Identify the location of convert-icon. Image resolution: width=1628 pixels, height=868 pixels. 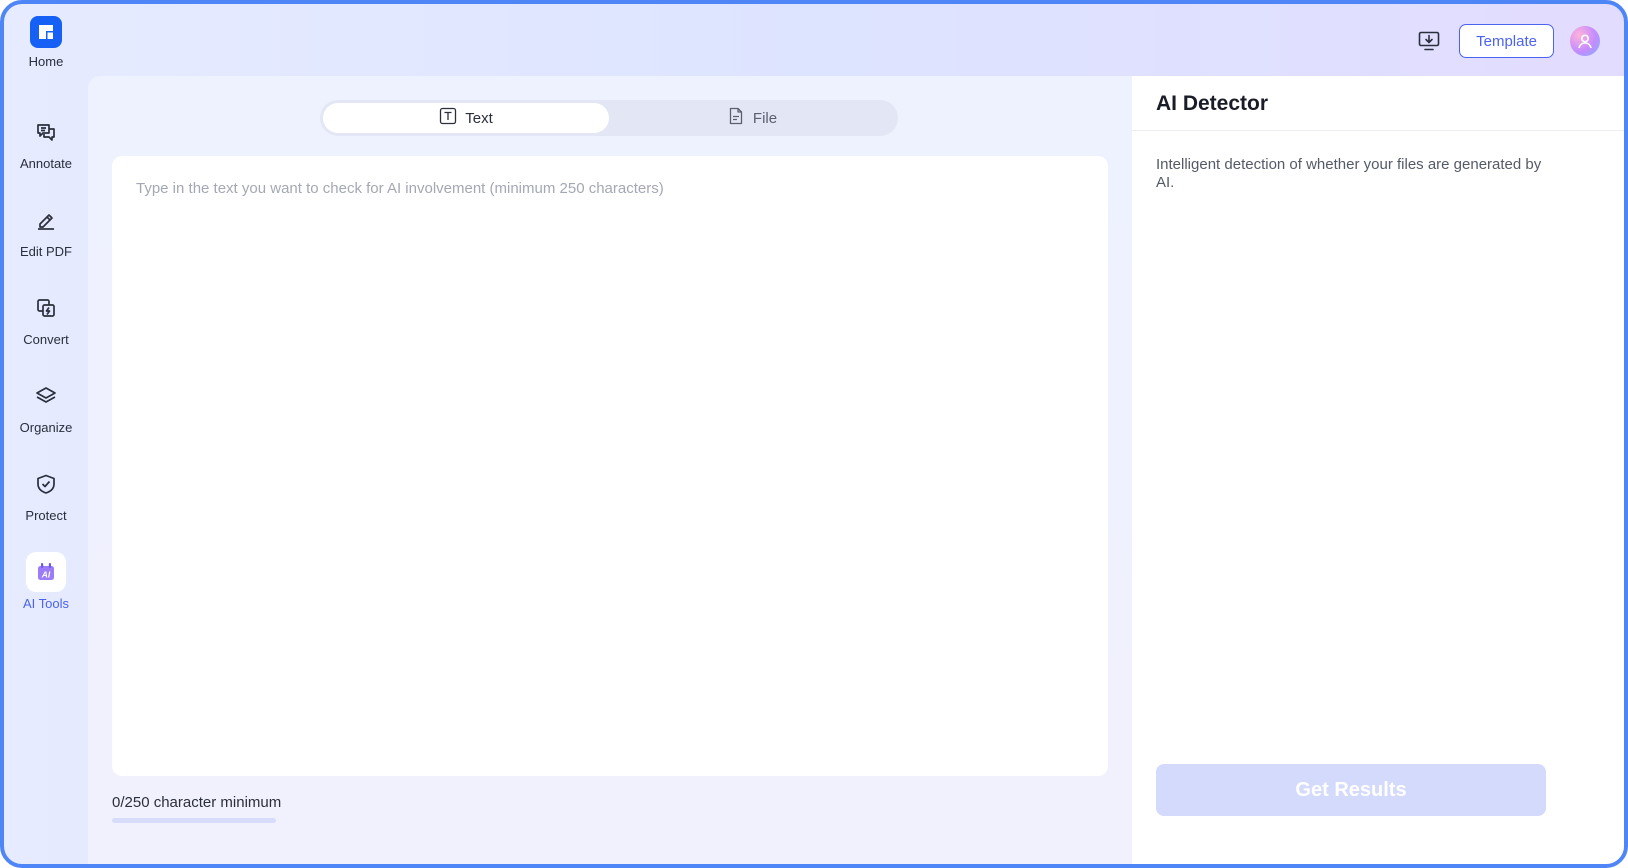
(46, 308).